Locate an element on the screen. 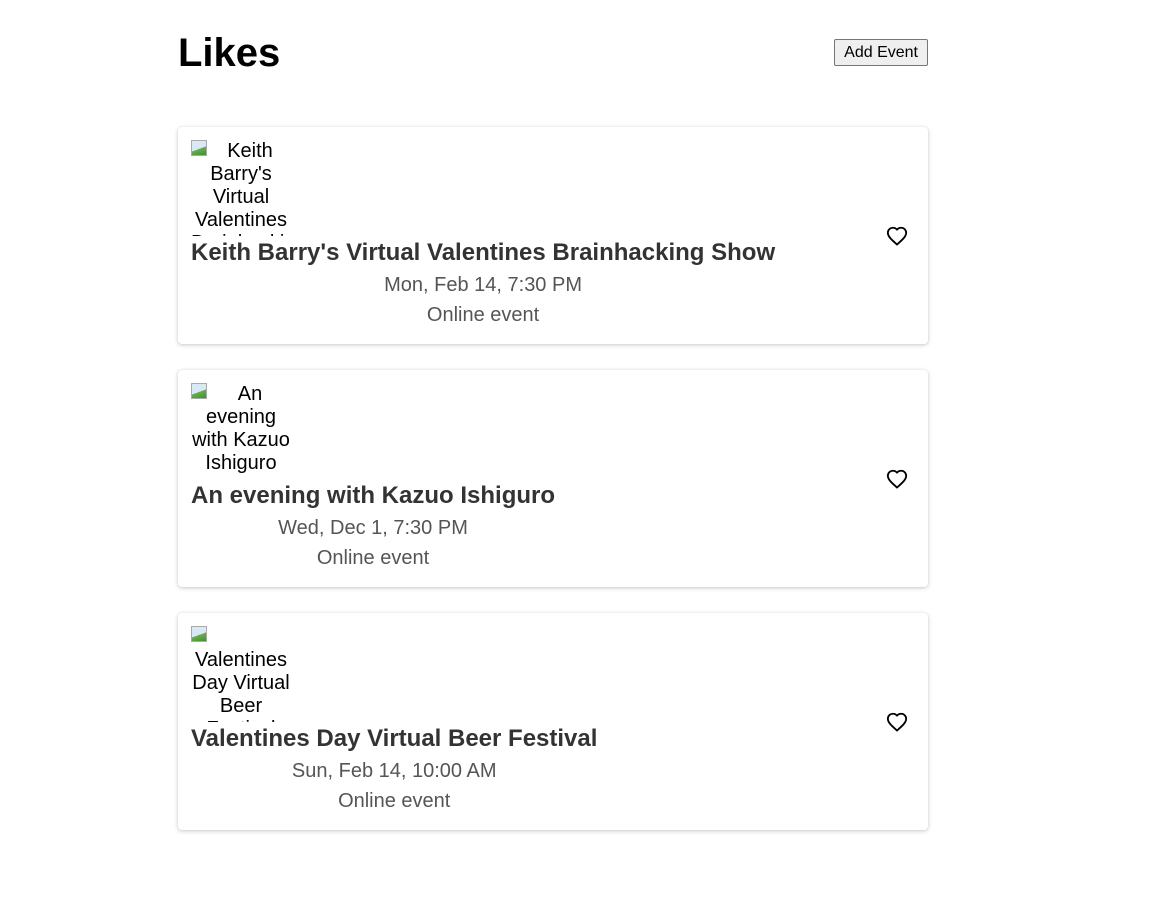 The width and height of the screenshot is (1151, 898). event-image: An evening with Kazuo Ishiguro is located at coordinates (241, 431).